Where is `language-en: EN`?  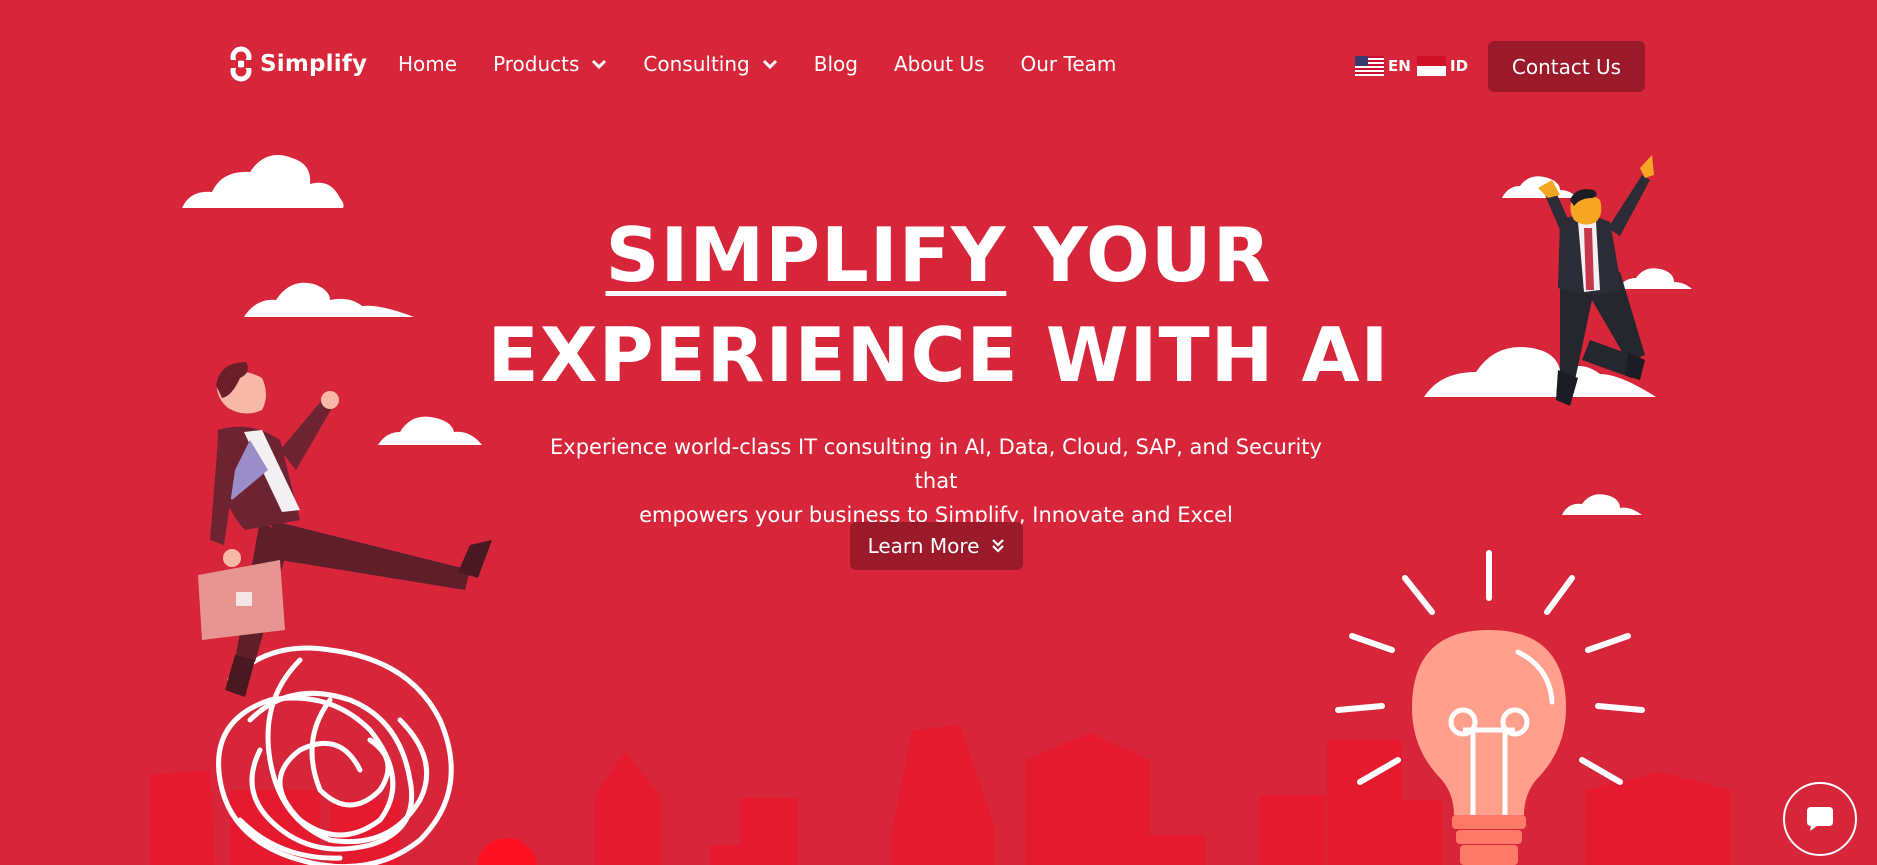
language-en: EN is located at coordinates (1383, 66).